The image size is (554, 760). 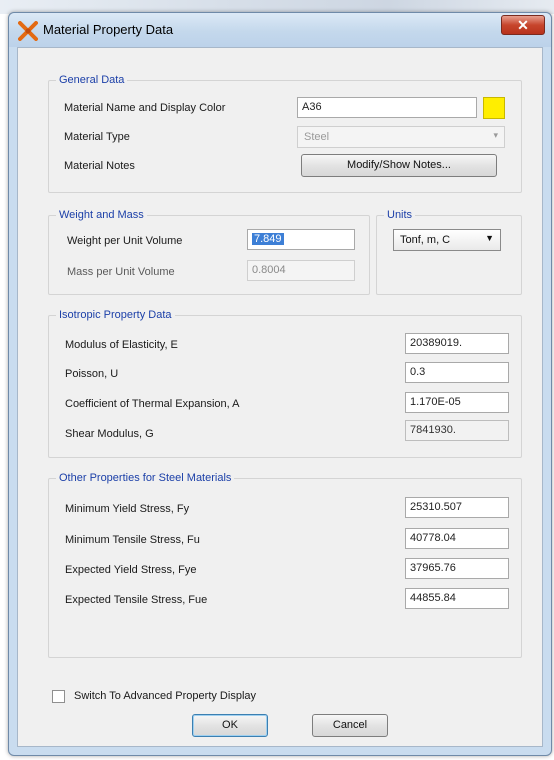 I want to click on material-type-value: Steel, so click(x=317, y=137).